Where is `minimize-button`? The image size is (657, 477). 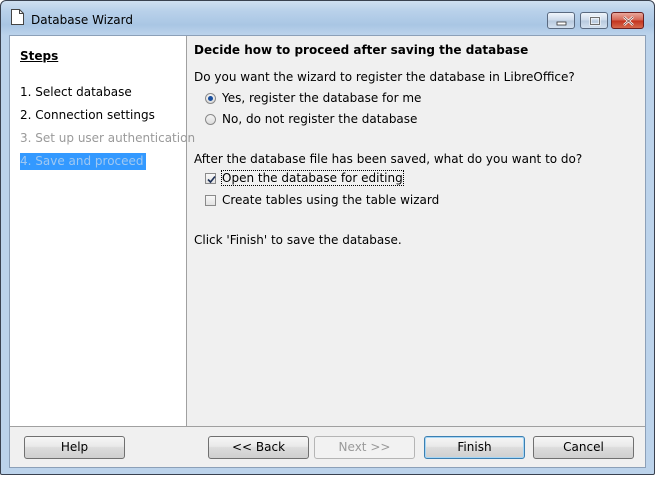
minimize-button is located at coordinates (561, 20).